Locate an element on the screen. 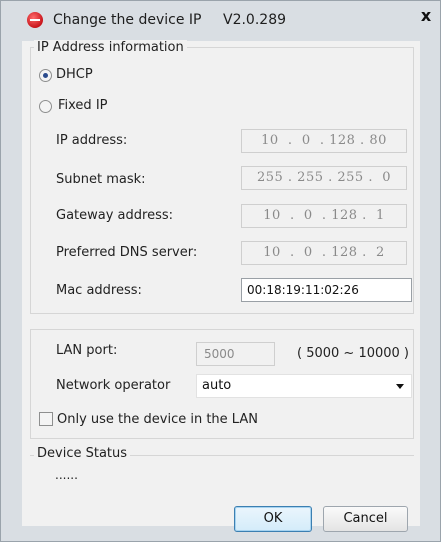  device-status-label: Device Status is located at coordinates (82, 453).